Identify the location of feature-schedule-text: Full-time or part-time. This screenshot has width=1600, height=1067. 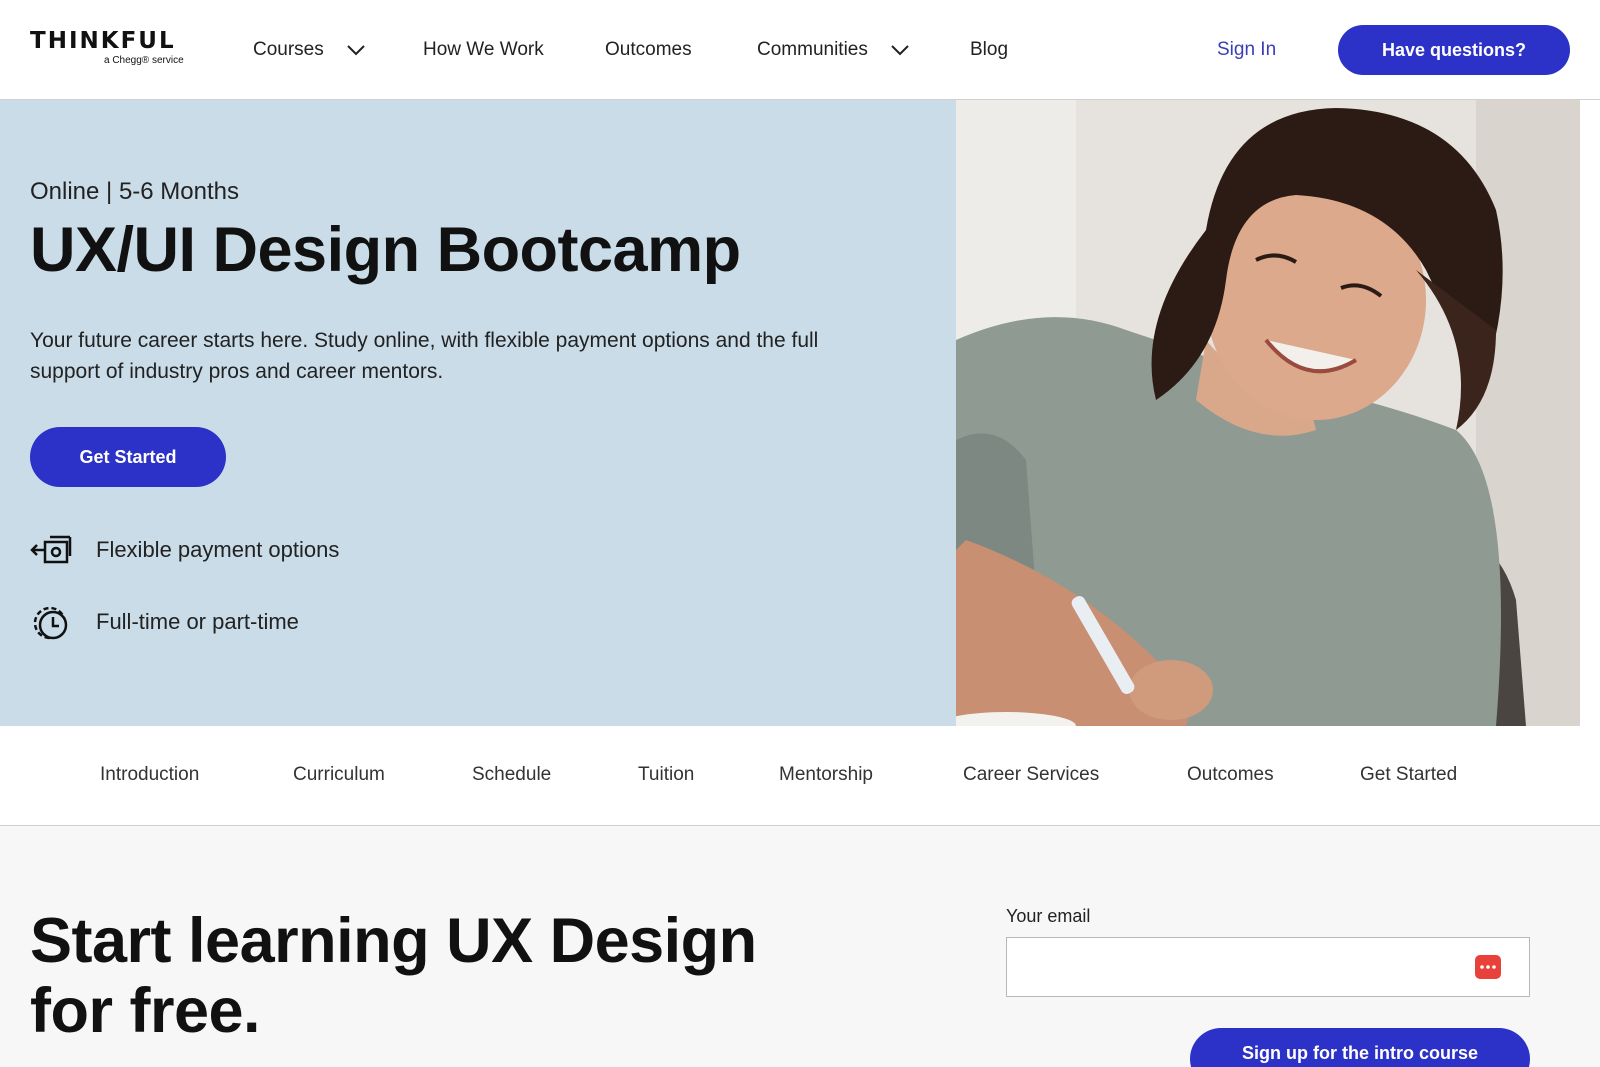
(197, 621).